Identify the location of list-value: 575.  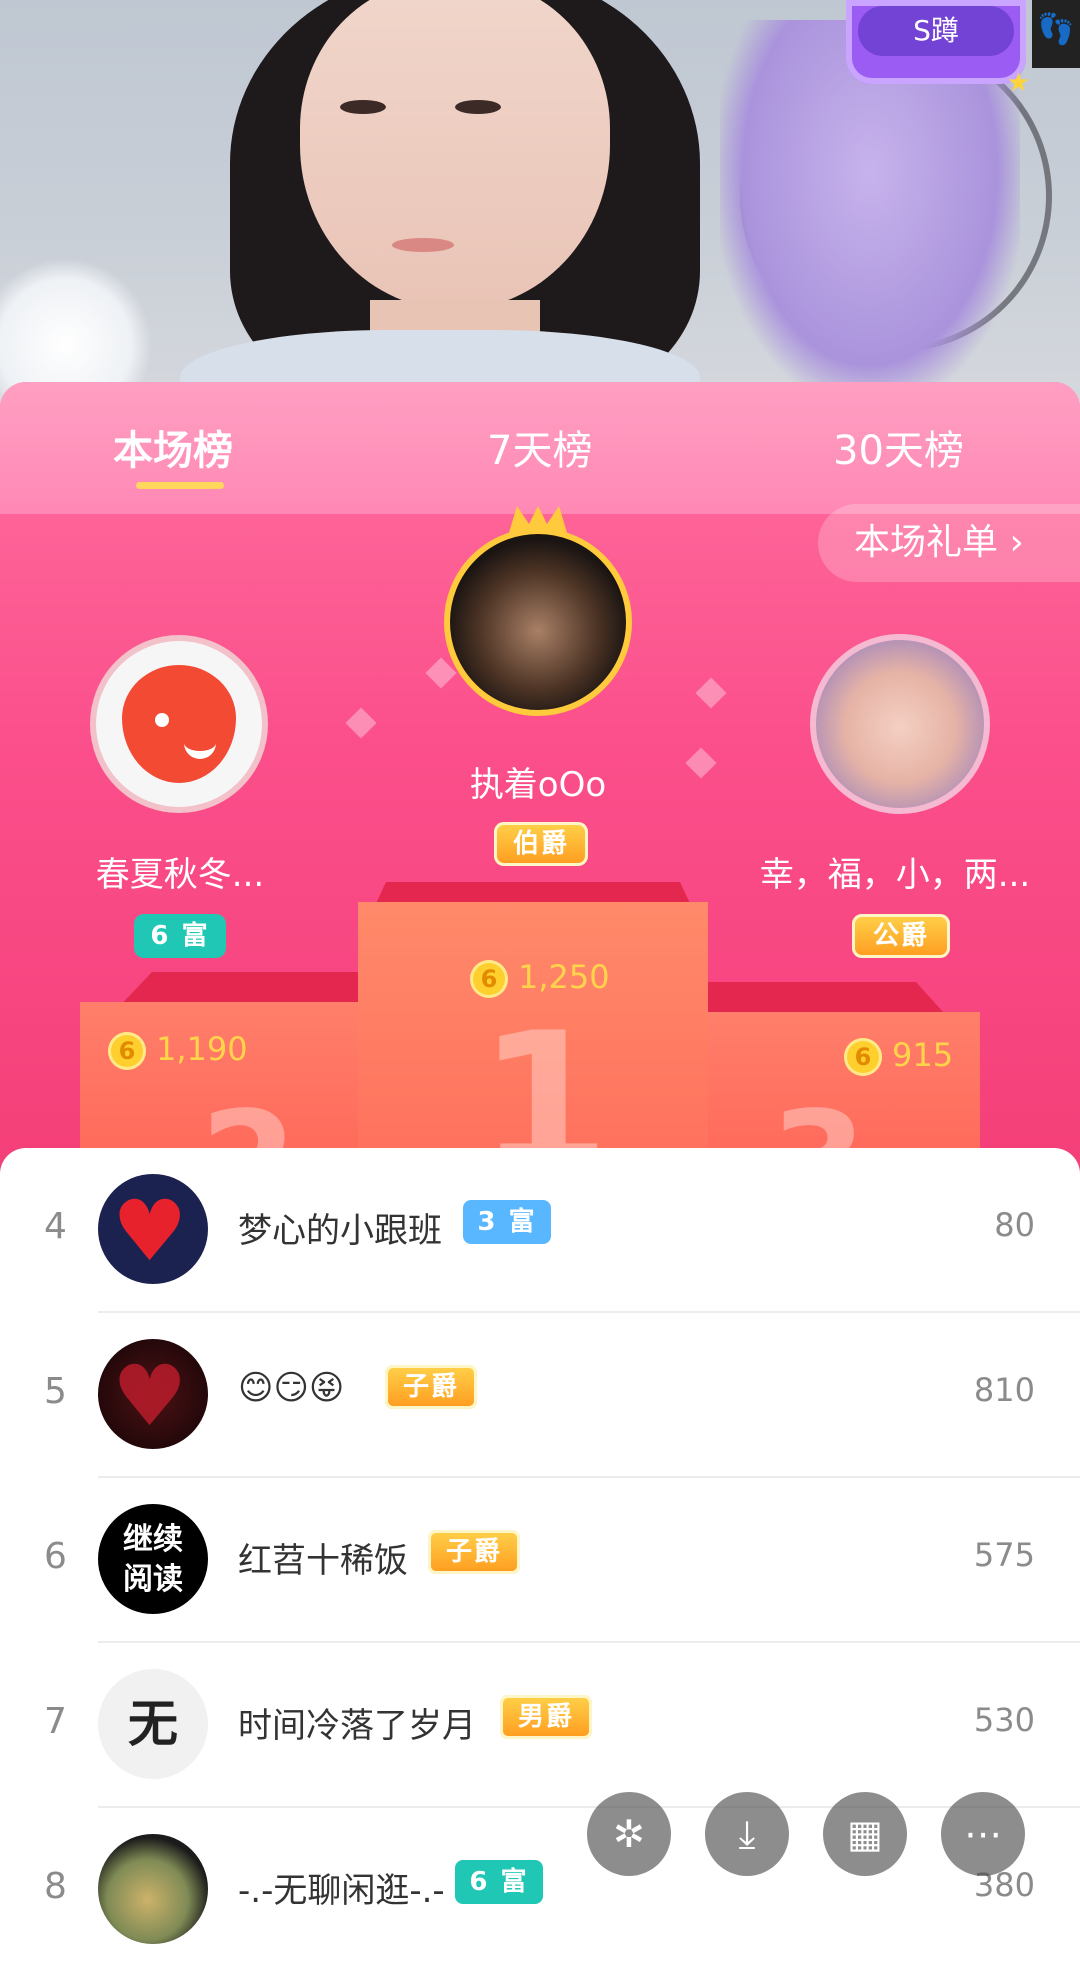
(1004, 1555).